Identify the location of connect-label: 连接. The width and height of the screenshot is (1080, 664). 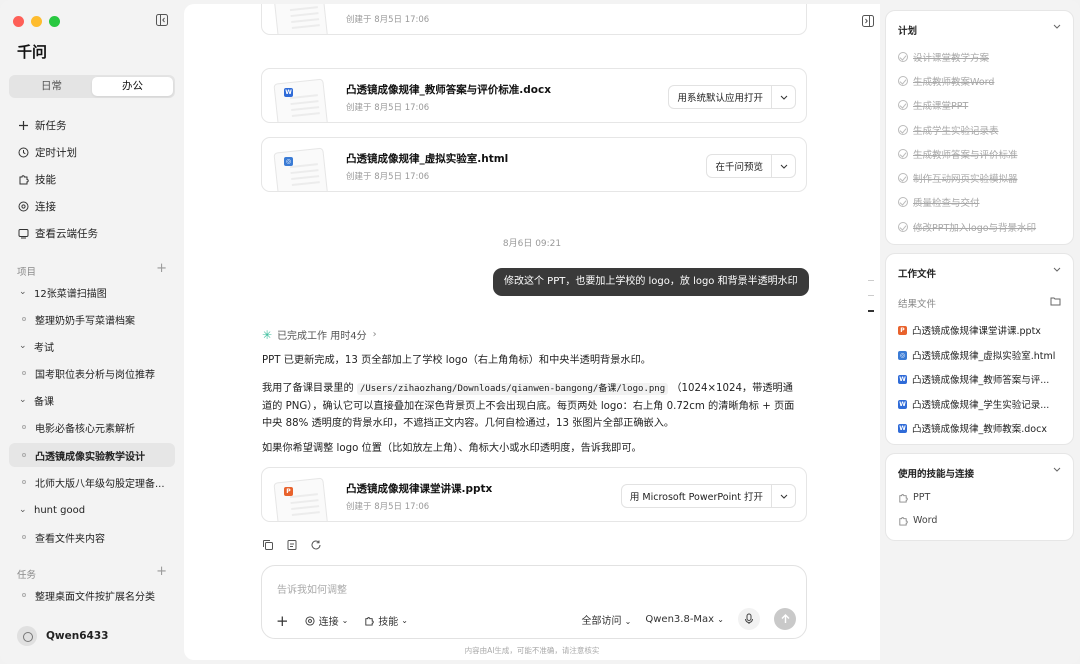
(328, 622).